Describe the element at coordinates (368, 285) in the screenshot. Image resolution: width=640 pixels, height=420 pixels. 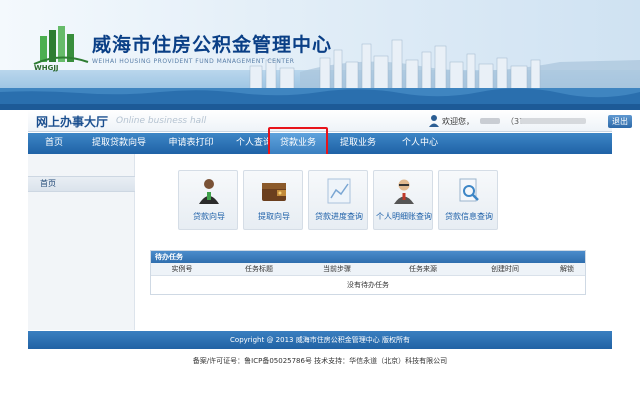
I see `tasks-empty-message: 没有待办任务` at that location.